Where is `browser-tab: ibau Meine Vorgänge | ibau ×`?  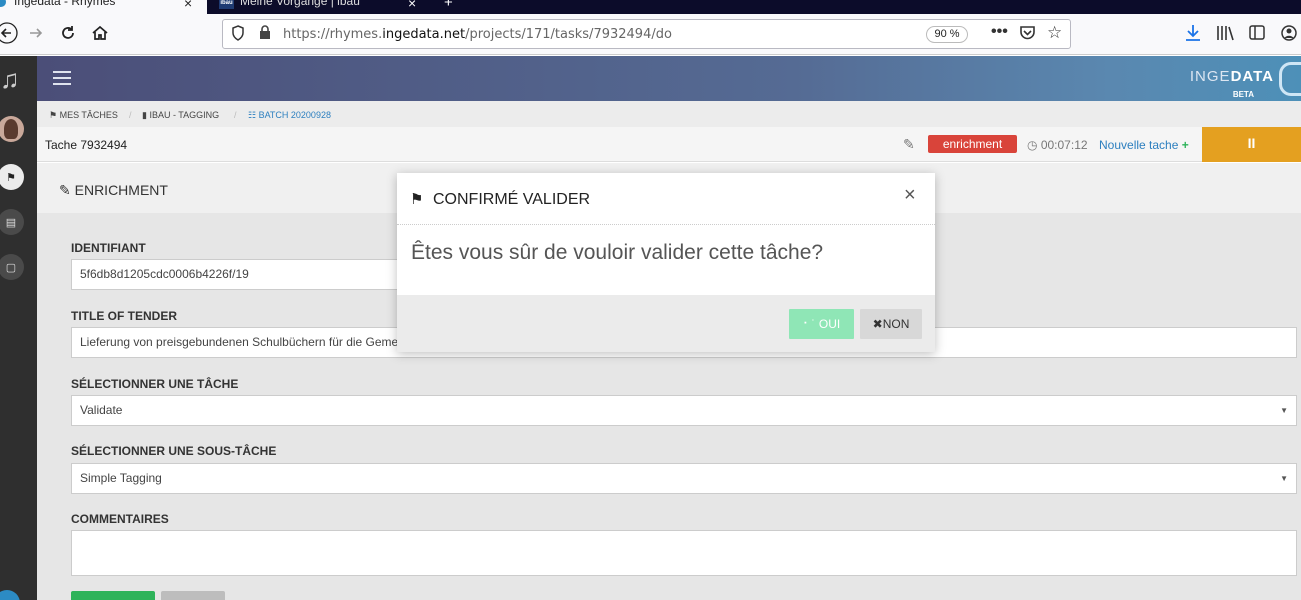
browser-tab: ibau Meine Vorgänge | ibau × is located at coordinates (324, 7).